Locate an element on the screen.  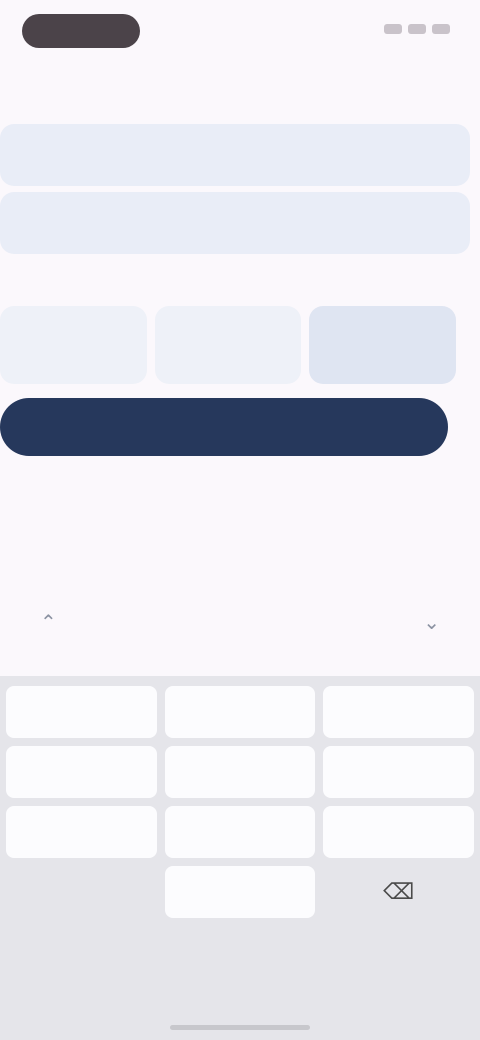
second-field-input is located at coordinates (235, 213).